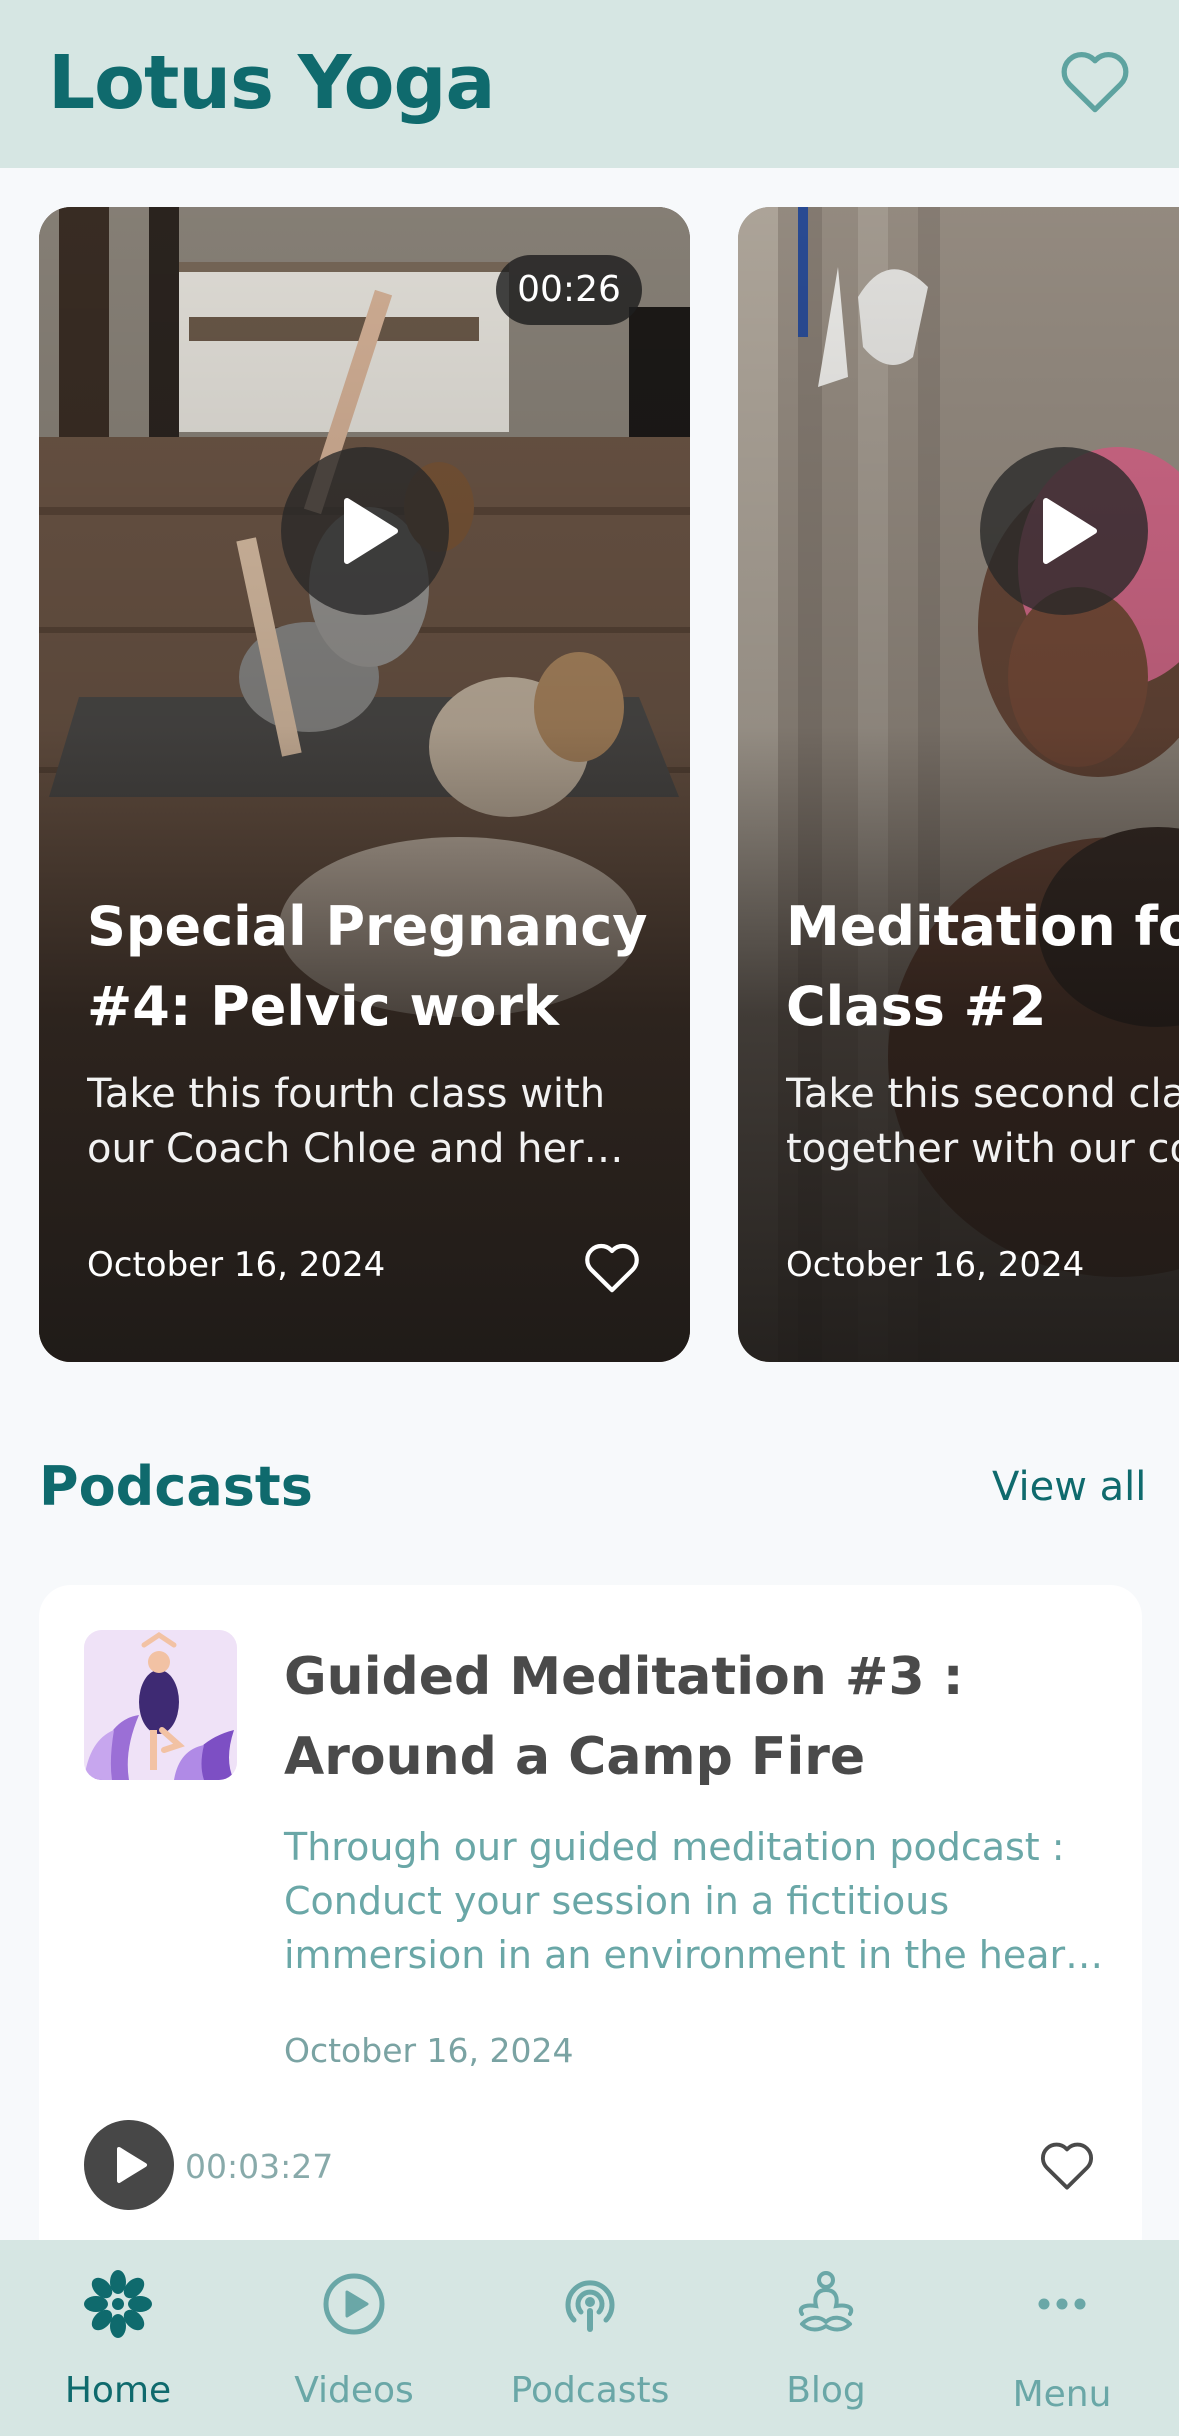 The image size is (1179, 2436). Describe the element at coordinates (382, 967) in the screenshot. I see `video-title: Special Pregnancy #4: Pelvic work` at that location.